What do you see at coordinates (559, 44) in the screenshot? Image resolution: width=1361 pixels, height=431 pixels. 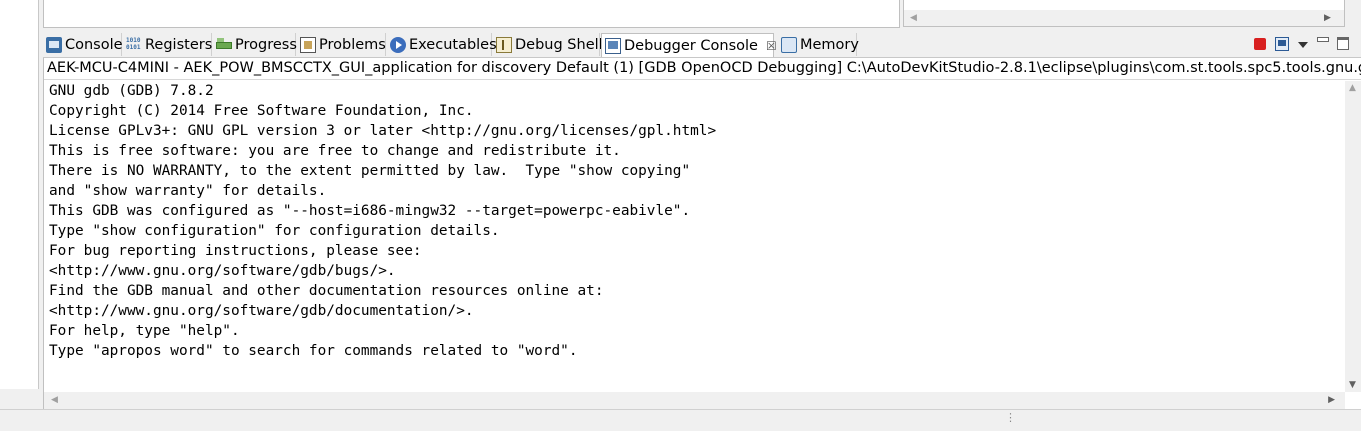 I see `tab-label: Debug Shell` at bounding box center [559, 44].